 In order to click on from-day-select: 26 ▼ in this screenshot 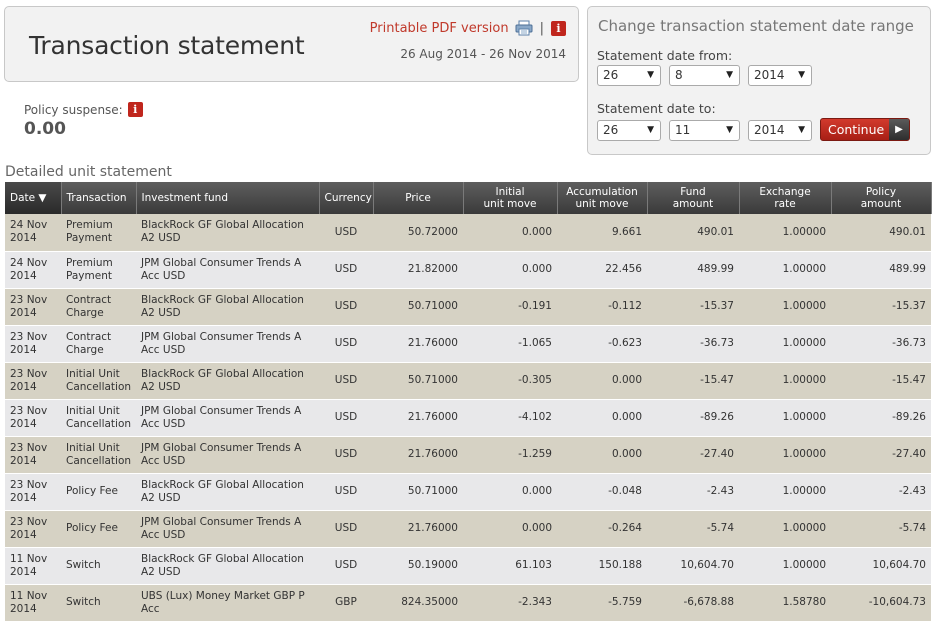, I will do `click(629, 75)`.